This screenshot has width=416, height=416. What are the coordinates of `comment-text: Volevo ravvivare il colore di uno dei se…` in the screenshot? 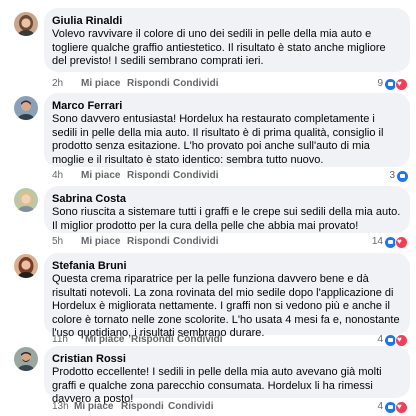 It's located at (219, 47).